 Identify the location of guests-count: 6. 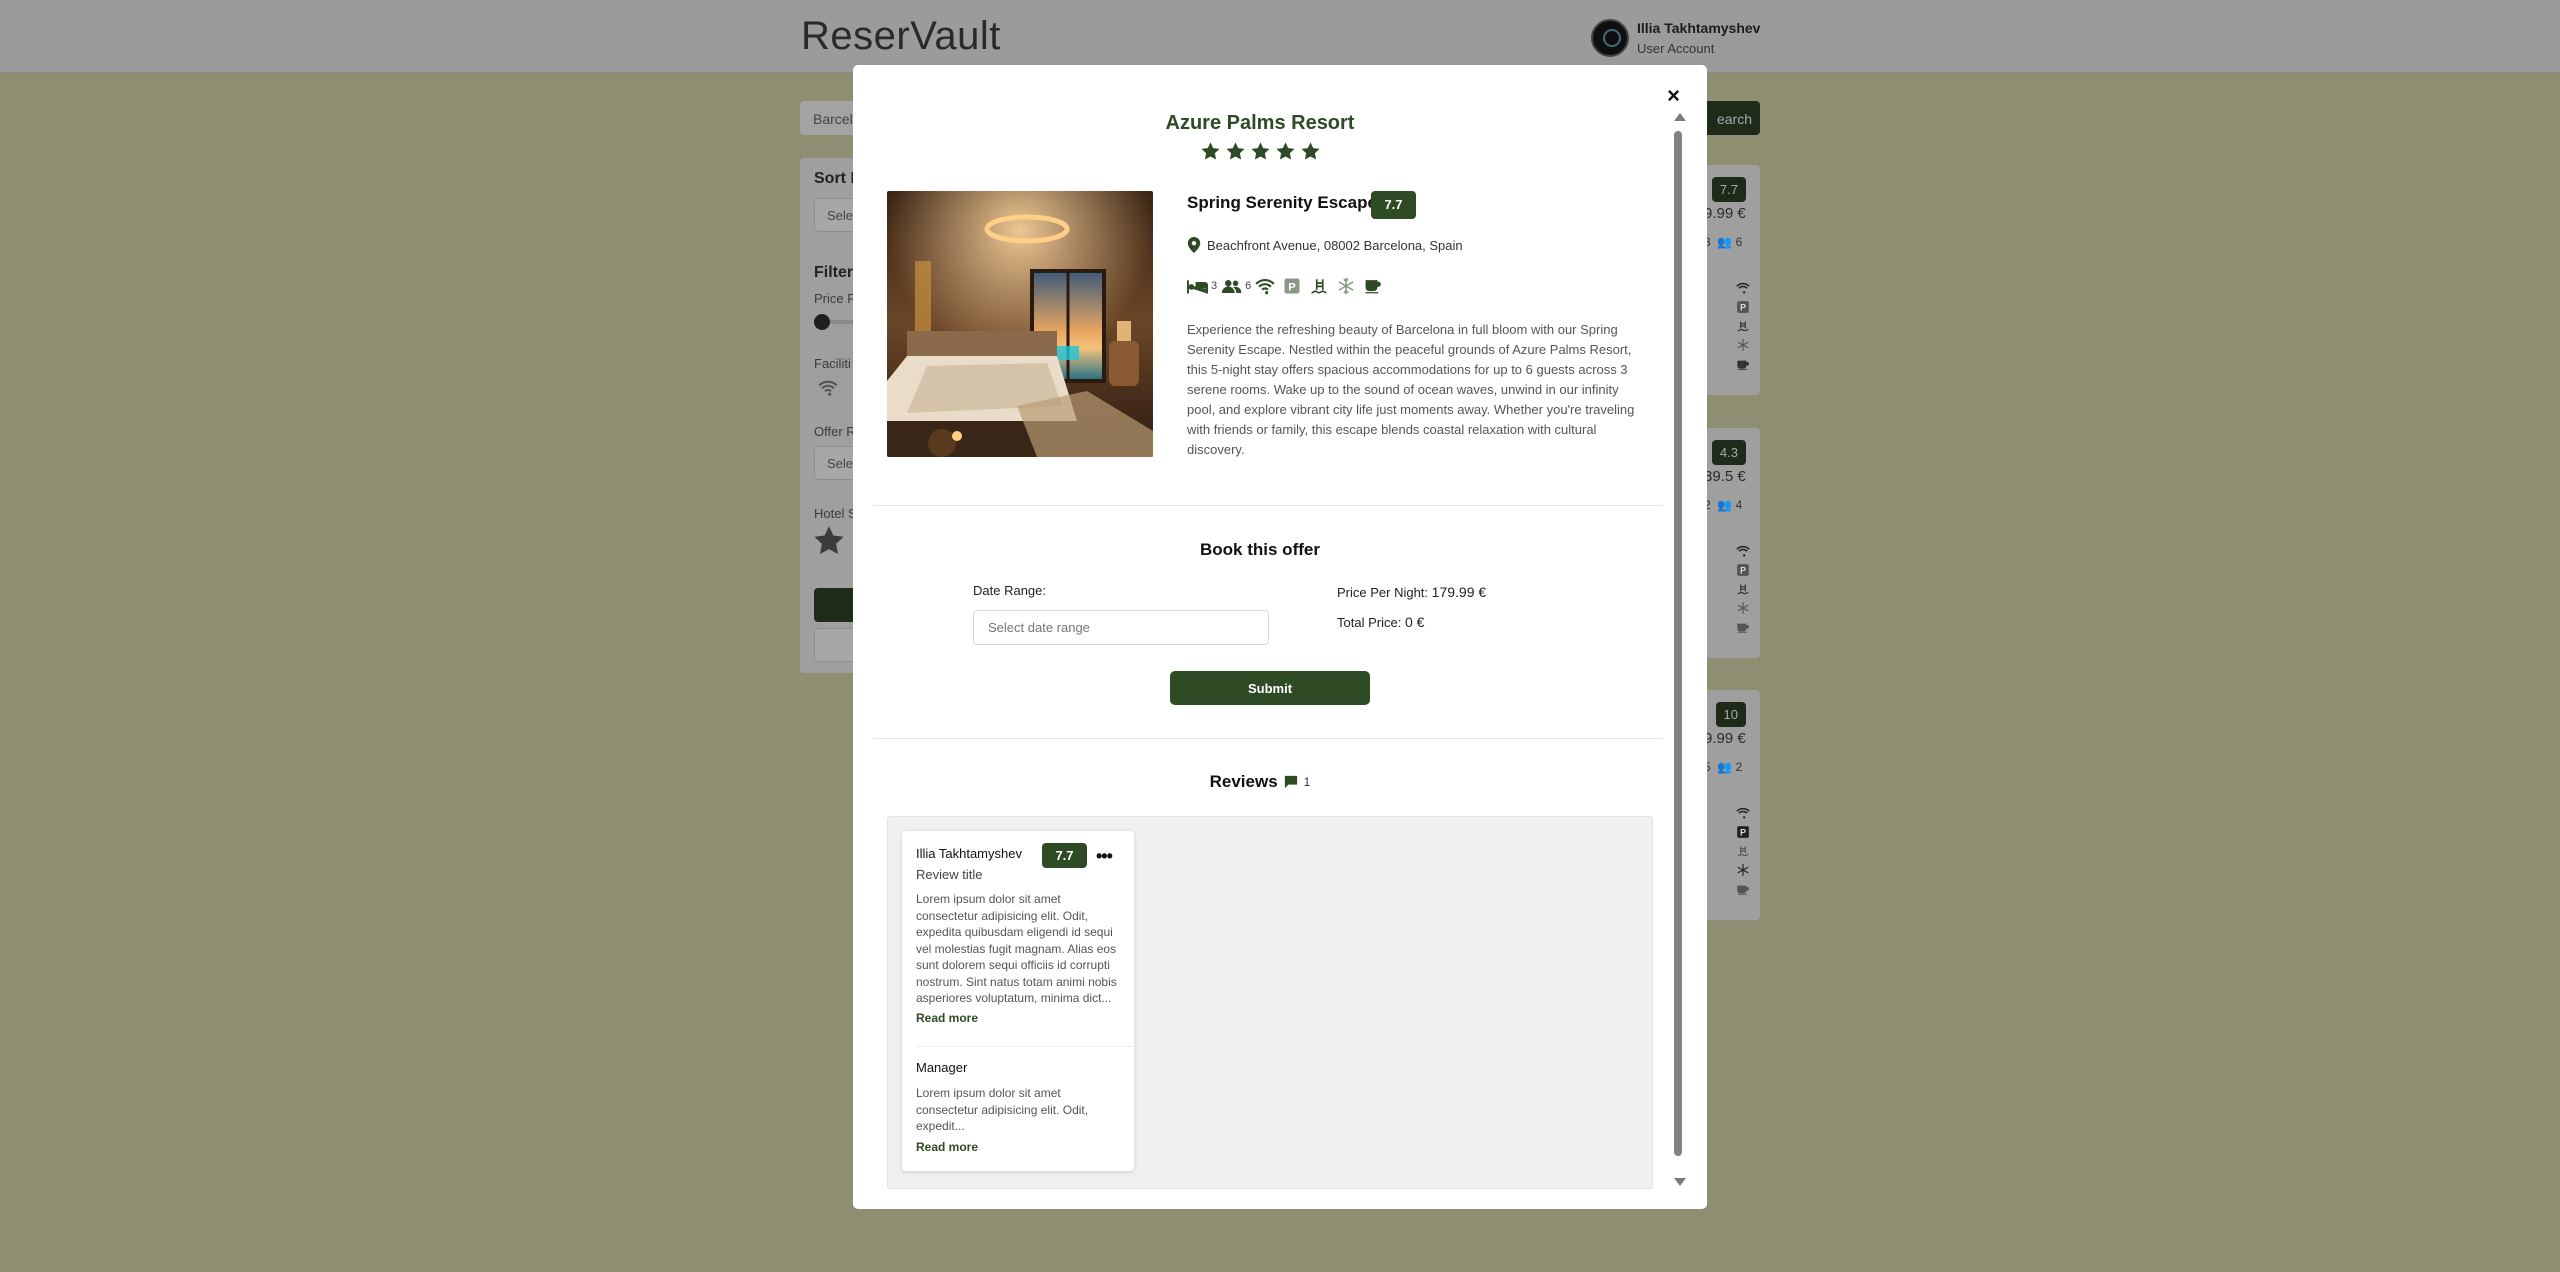
(1236, 286).